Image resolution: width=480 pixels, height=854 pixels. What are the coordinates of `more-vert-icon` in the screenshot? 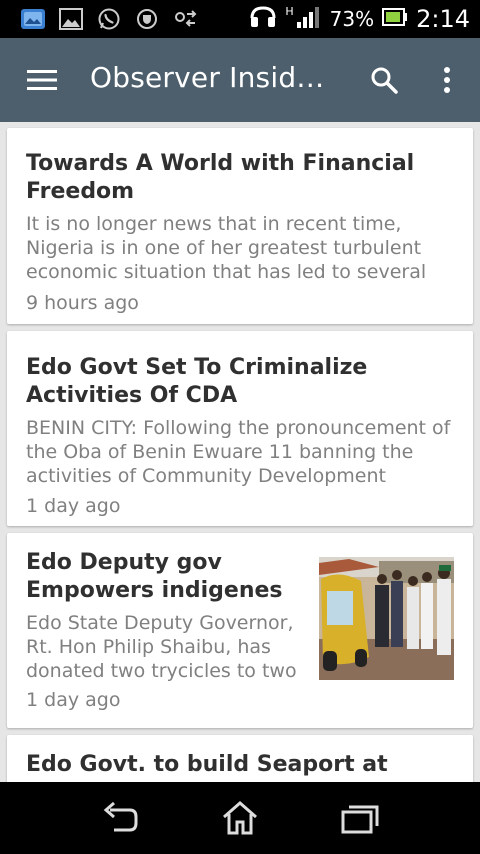 It's located at (447, 80).